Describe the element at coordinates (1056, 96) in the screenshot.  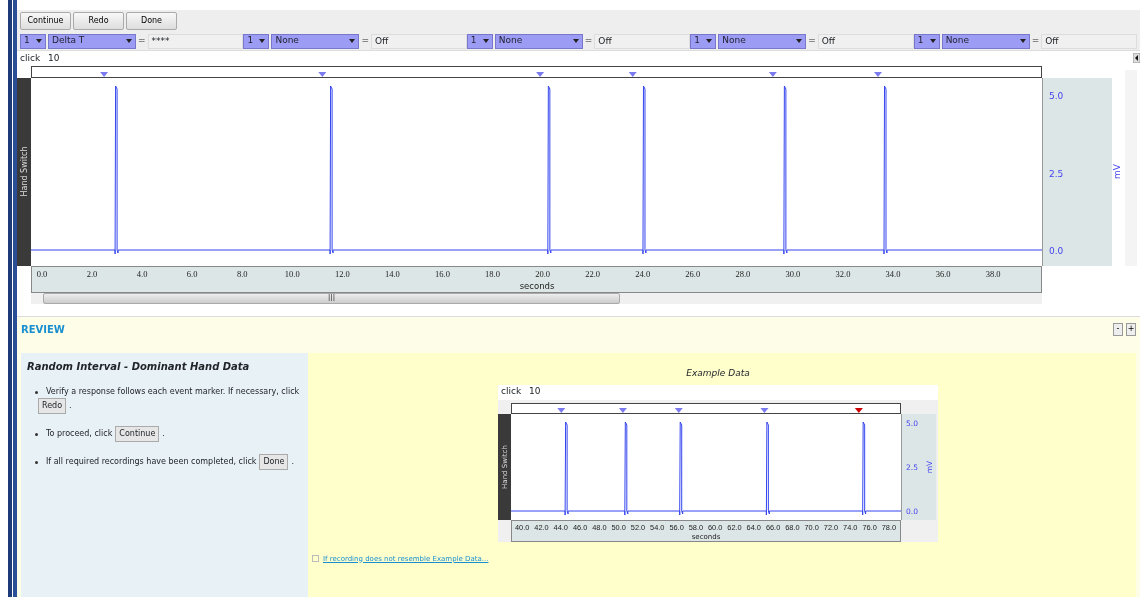
I see `y-axis-label: 5.0` at that location.